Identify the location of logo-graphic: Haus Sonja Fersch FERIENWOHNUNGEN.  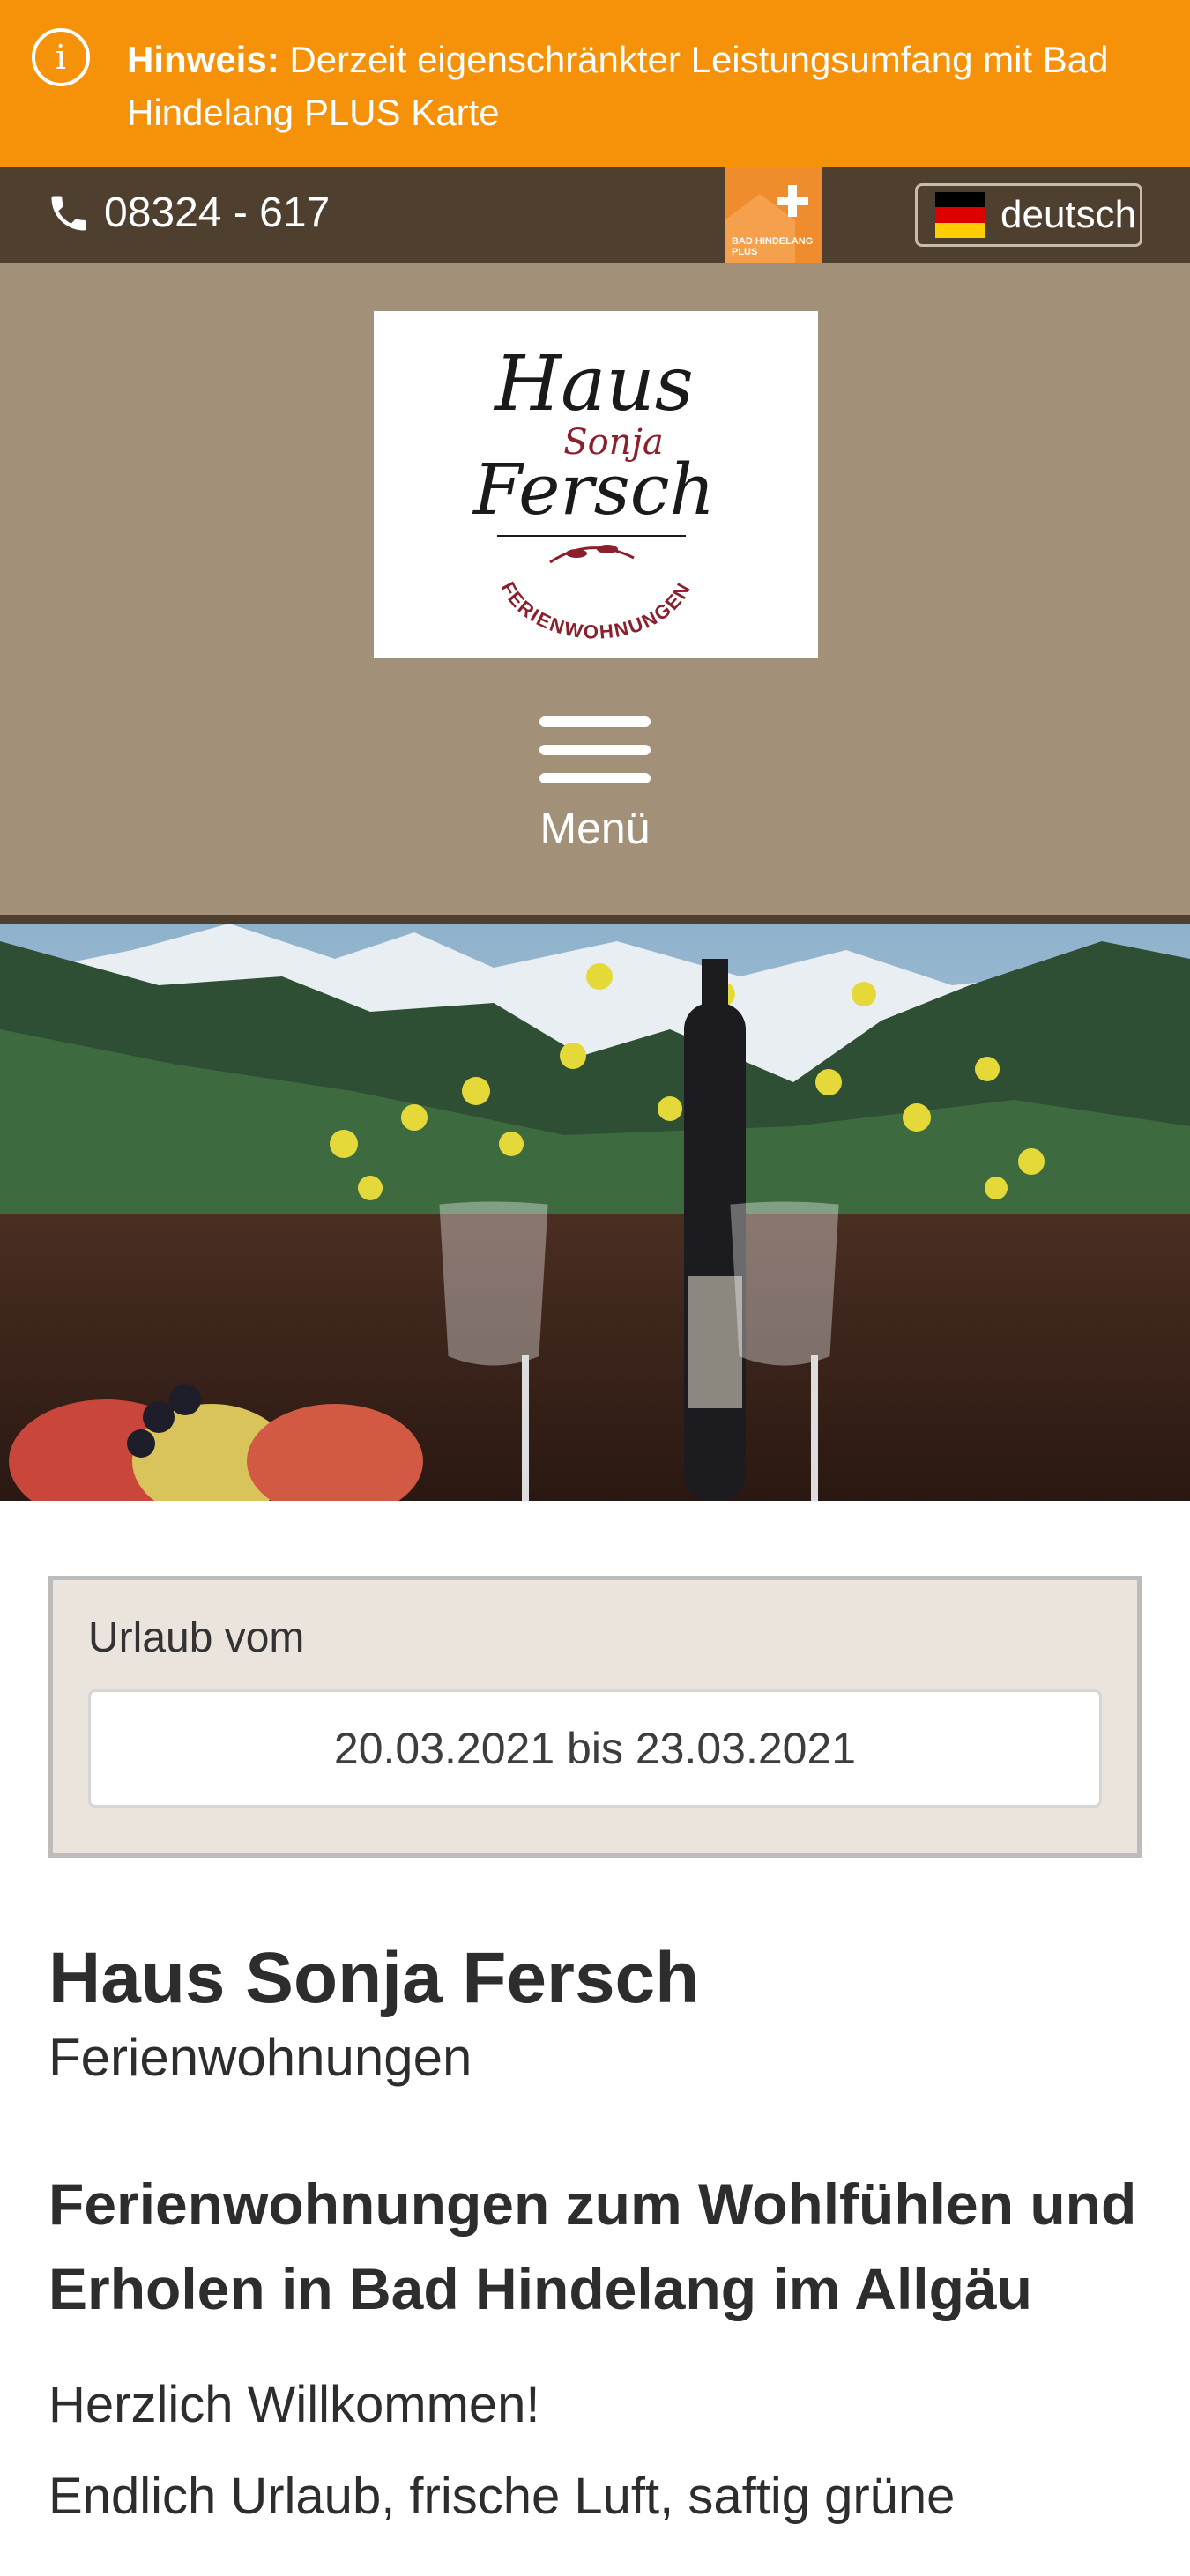
(593, 491).